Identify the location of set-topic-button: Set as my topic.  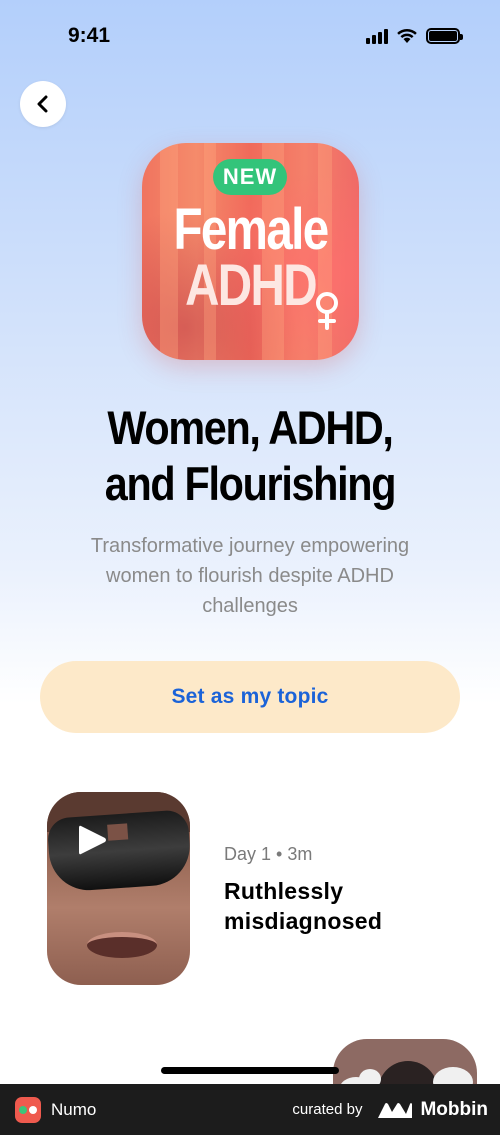
(250, 697).